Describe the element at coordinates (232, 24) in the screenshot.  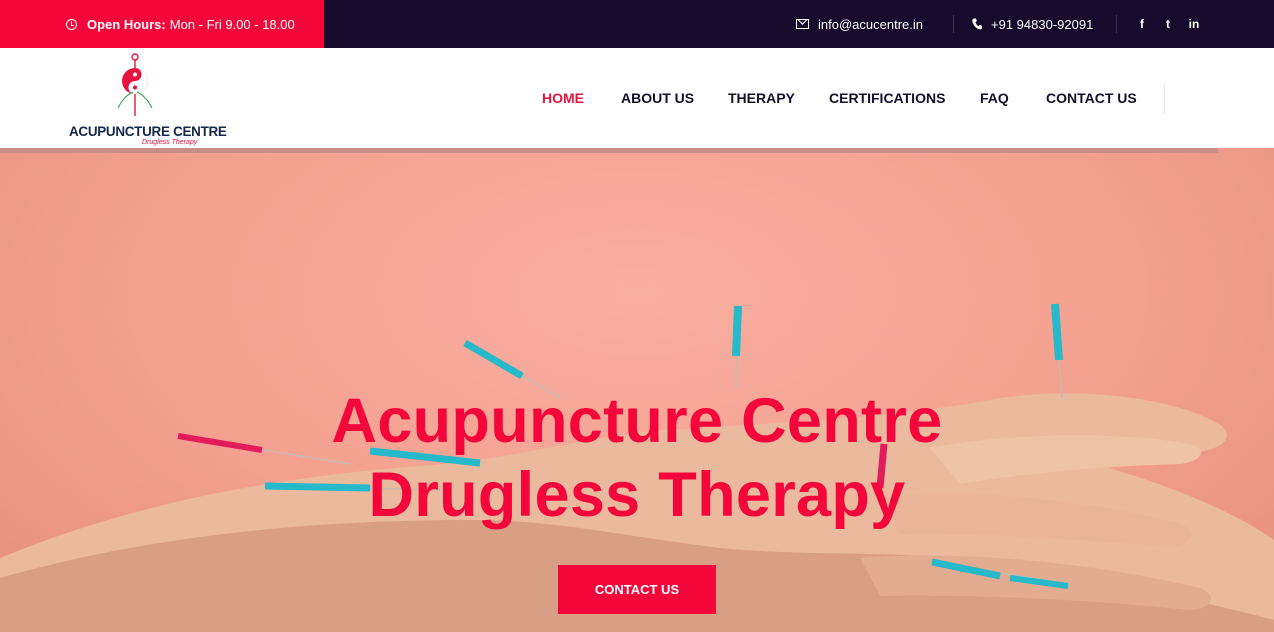
I see `open-hours-value: Mon - Fri 9.00 - 18.00` at that location.